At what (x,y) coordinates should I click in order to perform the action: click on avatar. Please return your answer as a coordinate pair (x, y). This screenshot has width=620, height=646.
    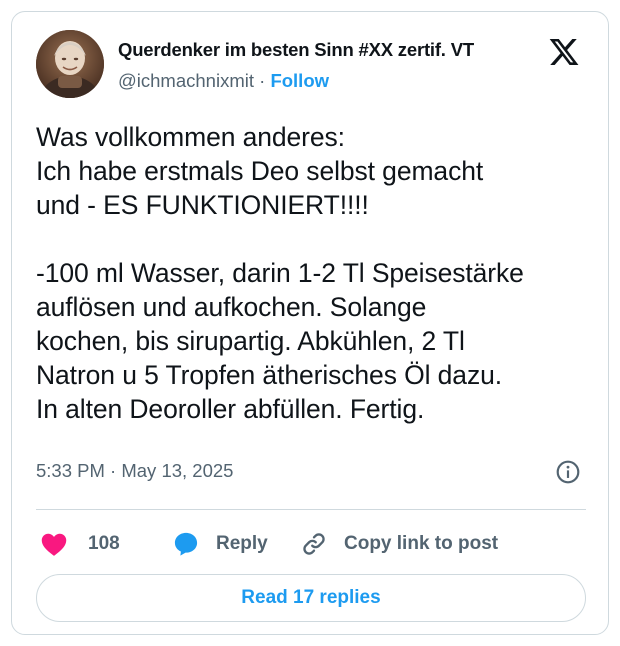
    Looking at the image, I should click on (70, 64).